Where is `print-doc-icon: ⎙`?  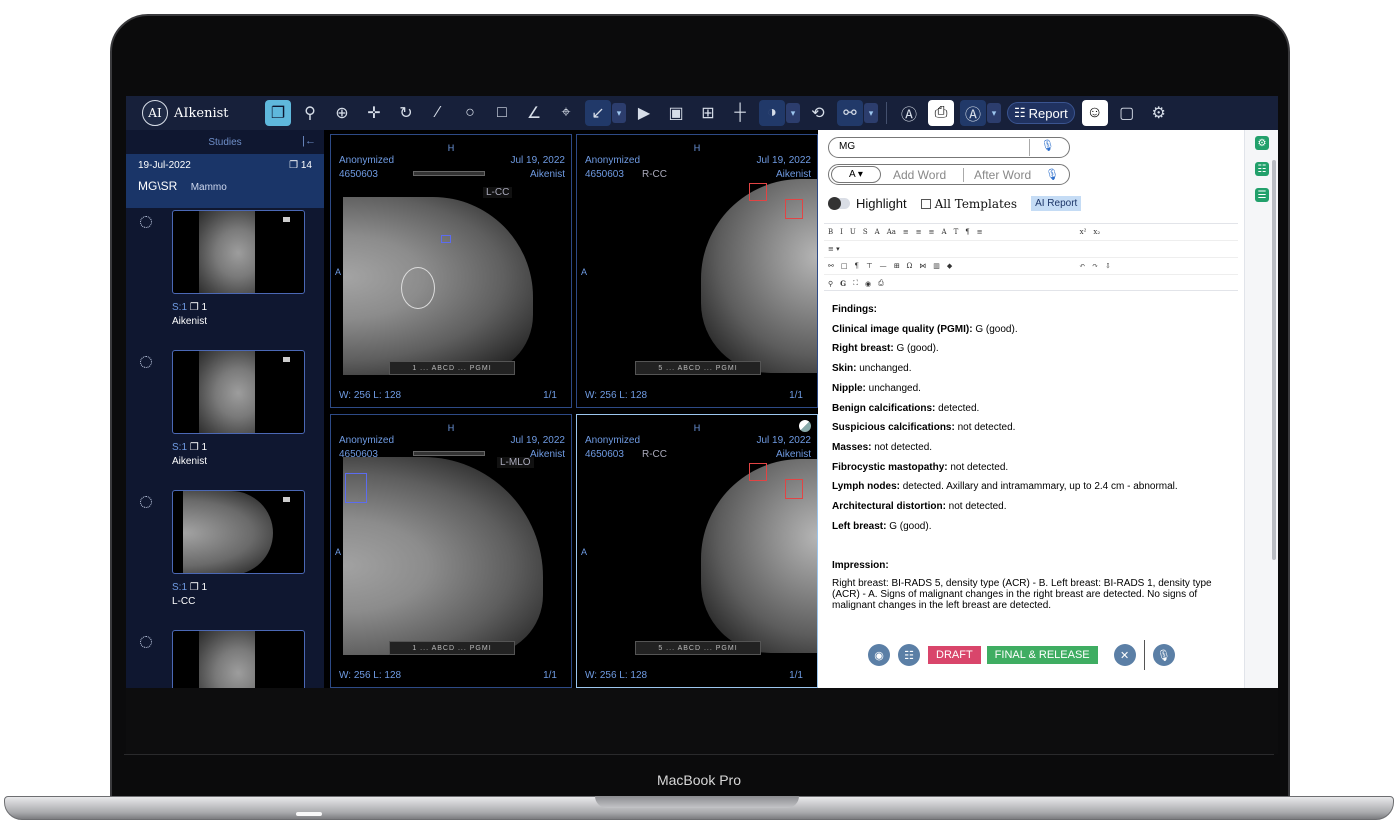 print-doc-icon: ⎙ is located at coordinates (881, 283).